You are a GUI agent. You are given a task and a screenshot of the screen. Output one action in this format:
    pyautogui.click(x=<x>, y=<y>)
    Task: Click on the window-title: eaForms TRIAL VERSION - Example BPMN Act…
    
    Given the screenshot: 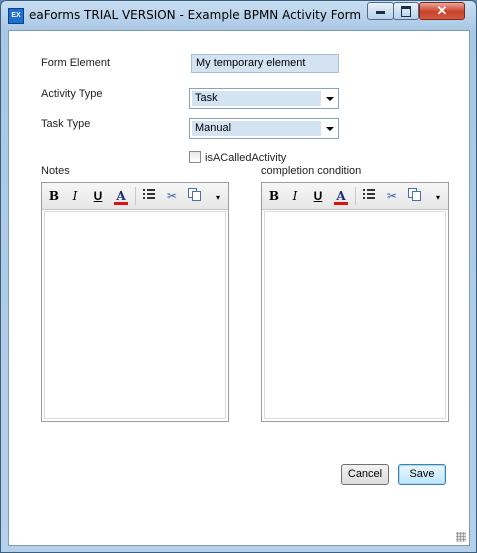 What is the action you would take?
    pyautogui.click(x=195, y=15)
    